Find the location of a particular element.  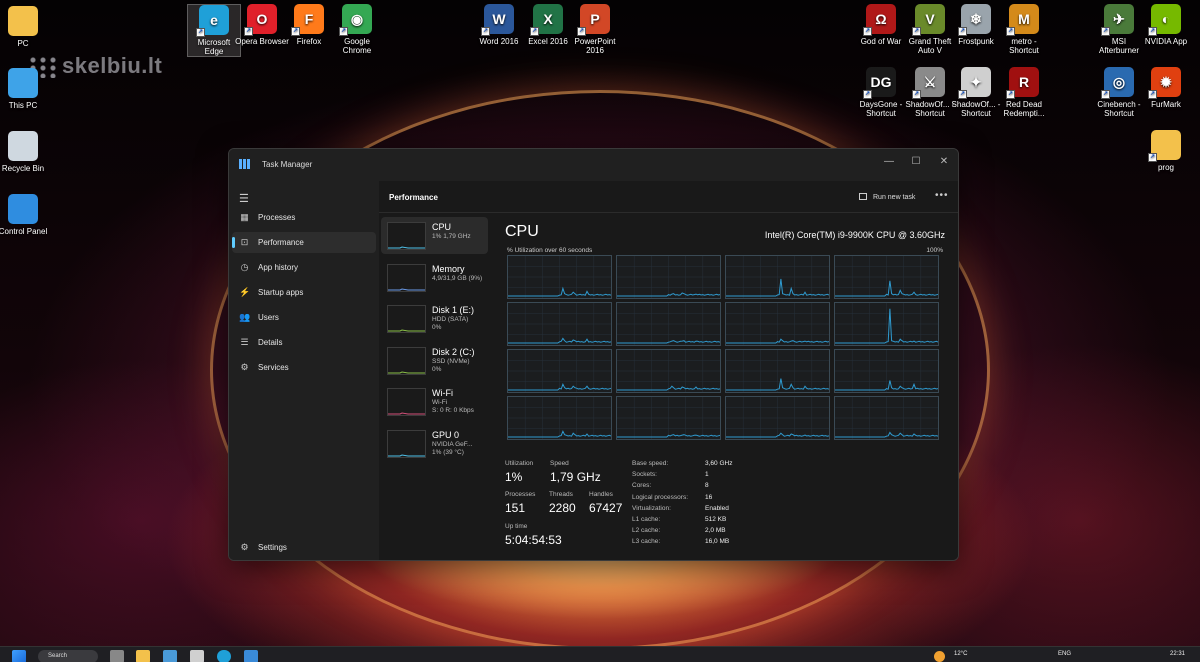

sidebar-item-users: 👥 Users is located at coordinates (304, 317).